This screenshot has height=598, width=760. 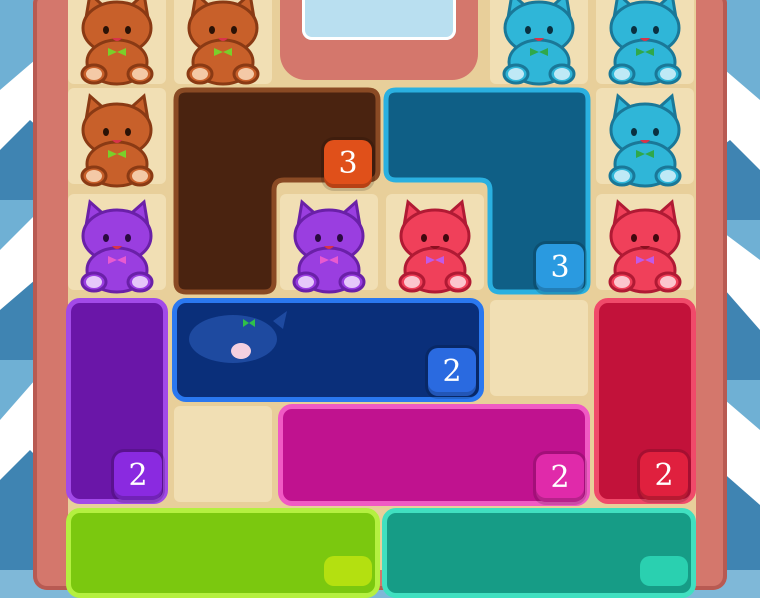 What do you see at coordinates (238, 337) in the screenshot?
I see `sleeping-cat-icon` at bounding box center [238, 337].